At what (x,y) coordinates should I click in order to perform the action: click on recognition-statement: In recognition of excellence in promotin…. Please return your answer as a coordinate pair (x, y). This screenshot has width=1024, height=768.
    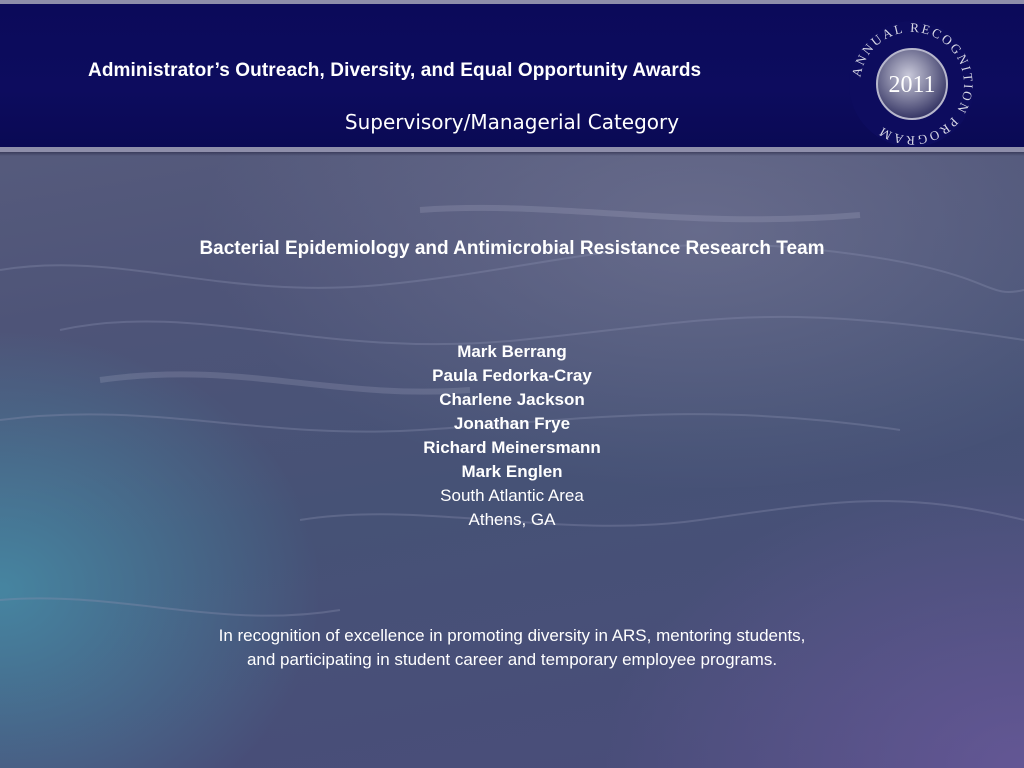
    Looking at the image, I should click on (512, 647).